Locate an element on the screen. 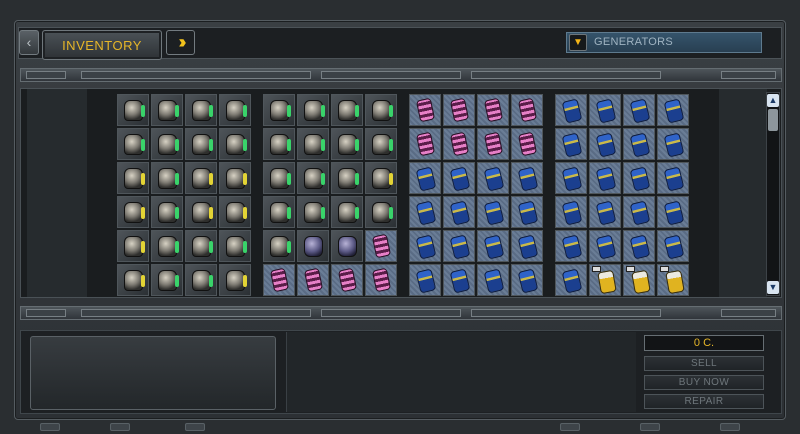 The height and width of the screenshot is (434, 800). back-button: ‹ is located at coordinates (29, 42).